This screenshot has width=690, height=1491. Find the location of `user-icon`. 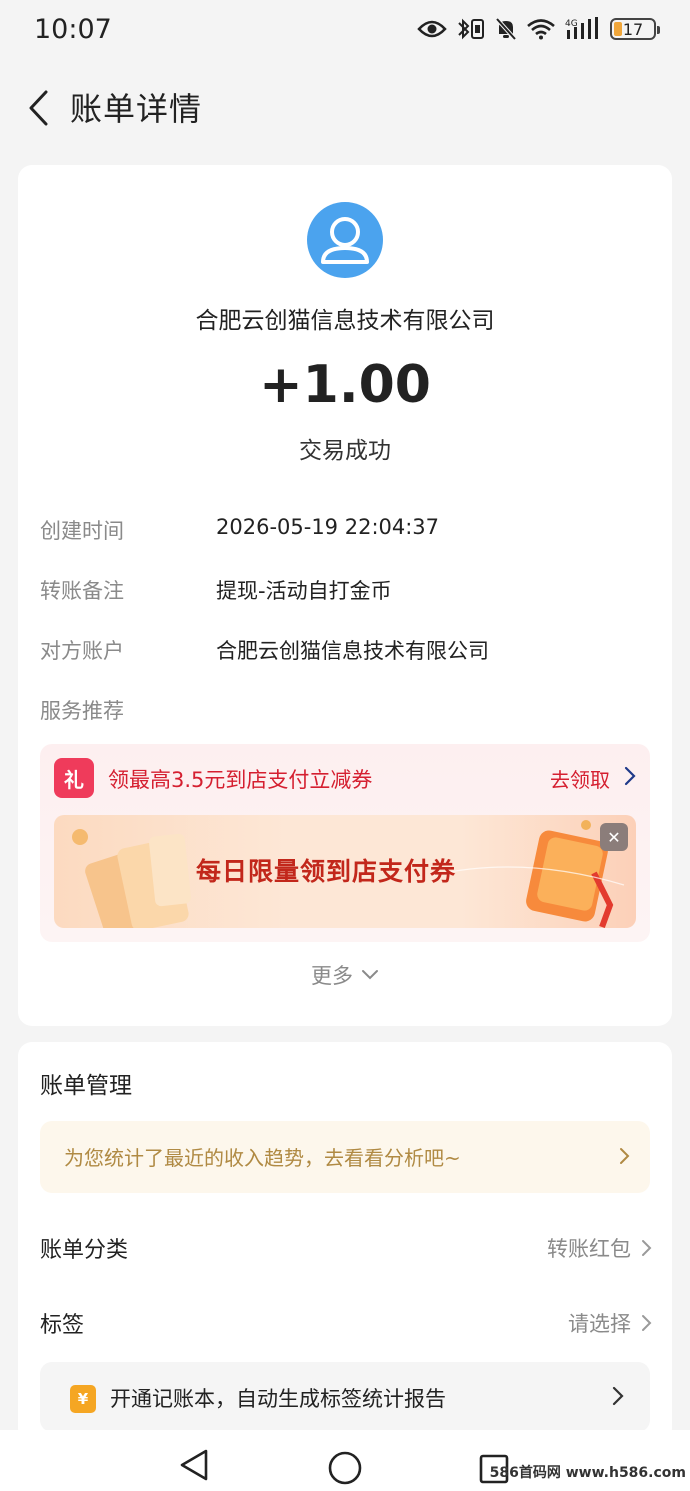

user-icon is located at coordinates (345, 240).